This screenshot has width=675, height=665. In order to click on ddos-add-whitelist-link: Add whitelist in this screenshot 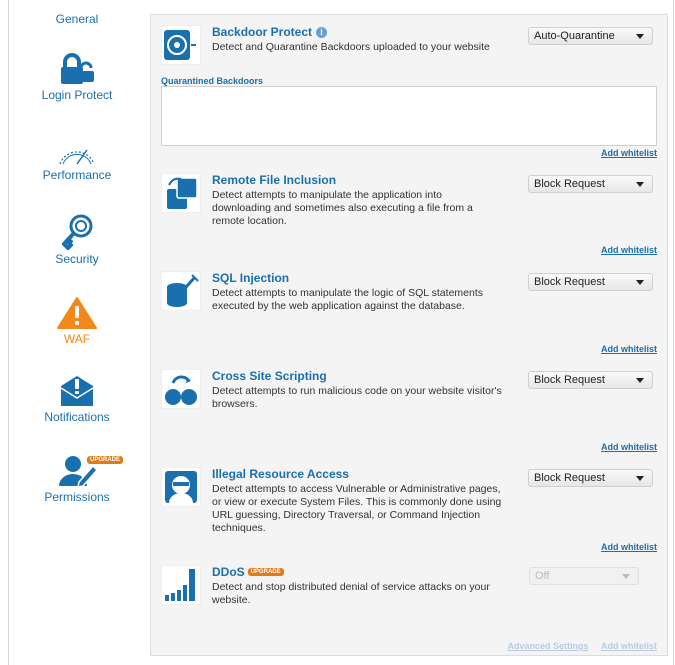, I will do `click(629, 646)`.